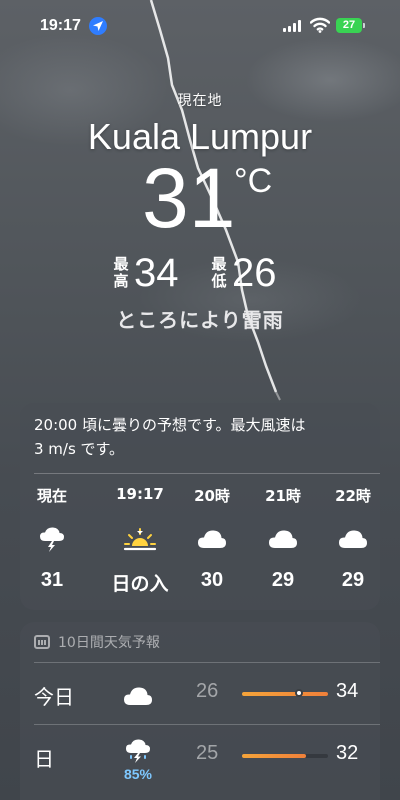 Image resolution: width=400 pixels, height=800 pixels. What do you see at coordinates (200, 22) in the screenshot?
I see `status-bar: 19:17 27` at bounding box center [200, 22].